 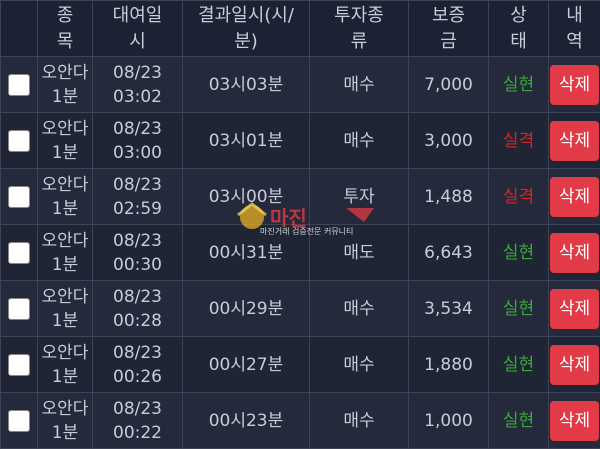 What do you see at coordinates (359, 253) in the screenshot?
I see `row-type: 매도` at bounding box center [359, 253].